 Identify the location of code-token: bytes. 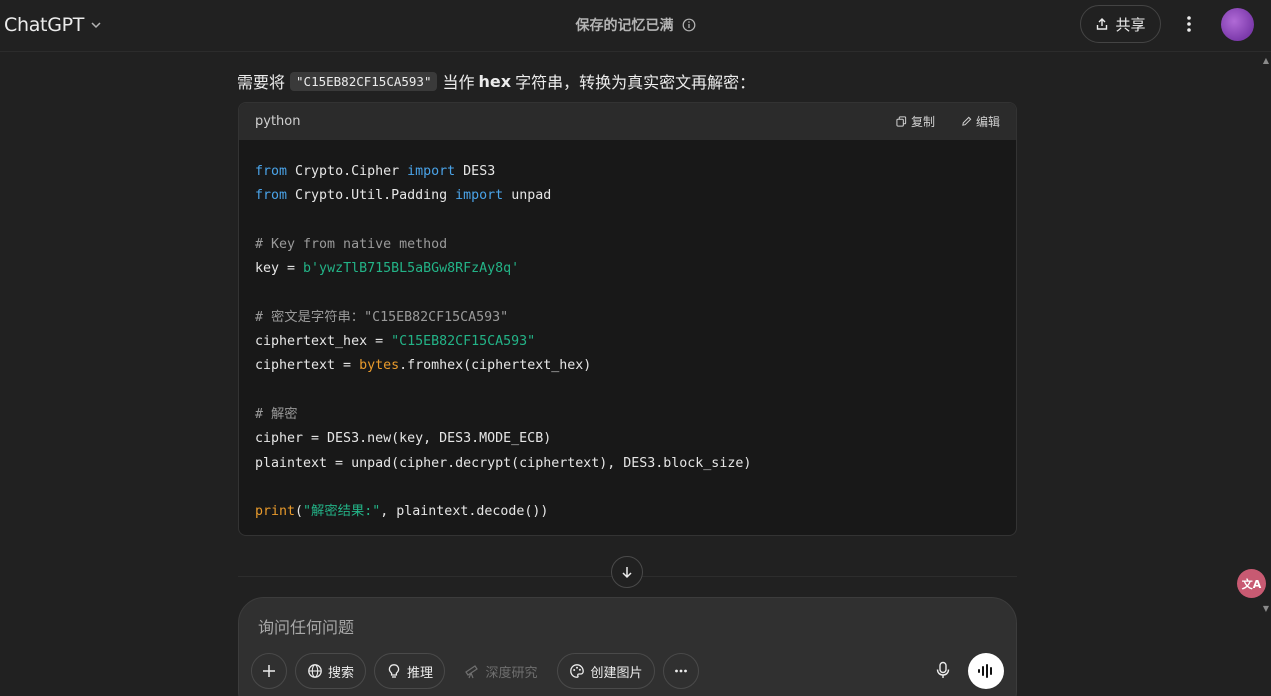
(379, 366).